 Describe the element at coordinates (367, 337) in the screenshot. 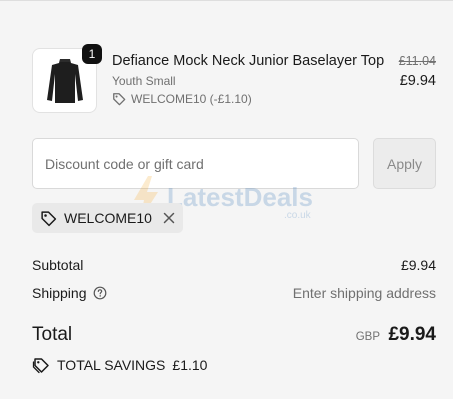

I see `currency-code: GBP` at that location.